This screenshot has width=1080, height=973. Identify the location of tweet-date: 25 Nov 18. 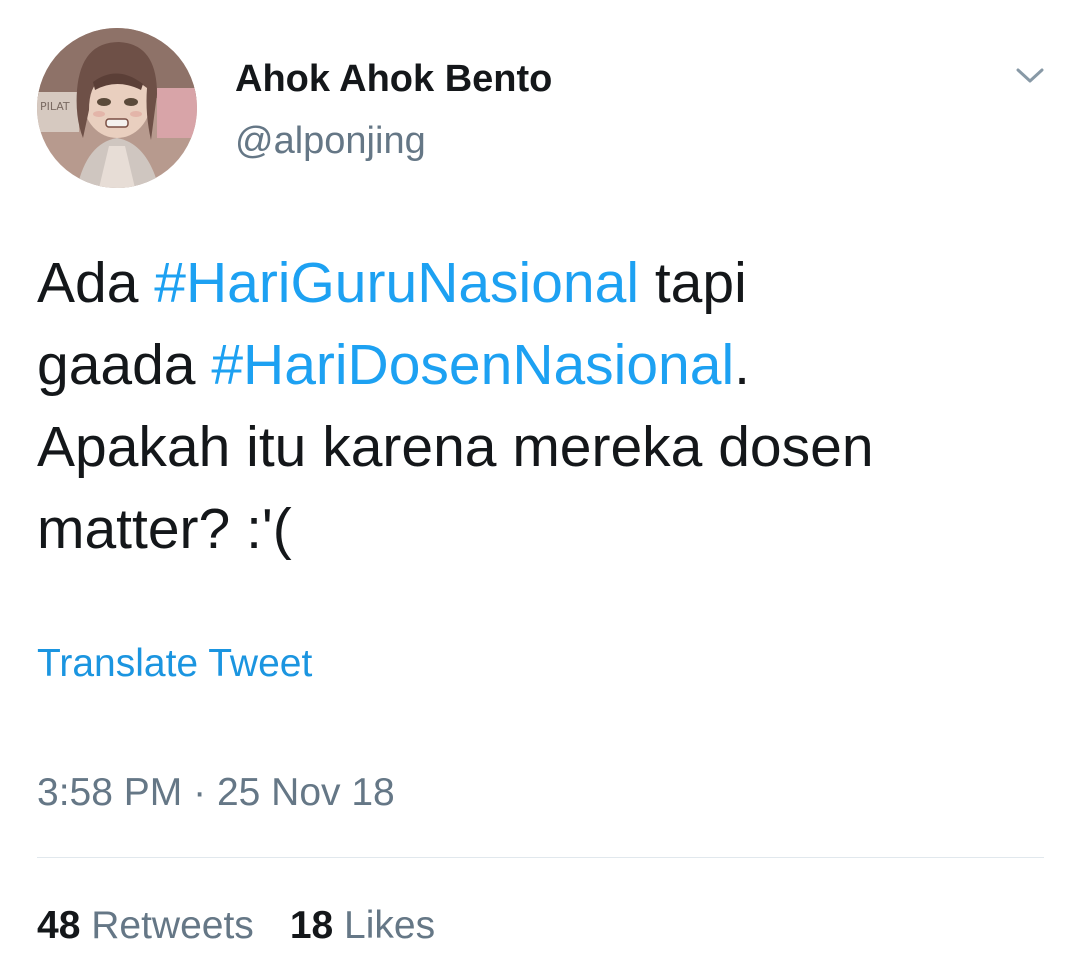
(305, 792).